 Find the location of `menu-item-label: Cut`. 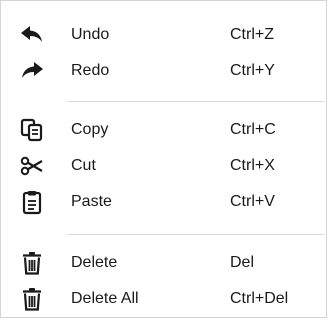

menu-item-label: Cut is located at coordinates (83, 165).